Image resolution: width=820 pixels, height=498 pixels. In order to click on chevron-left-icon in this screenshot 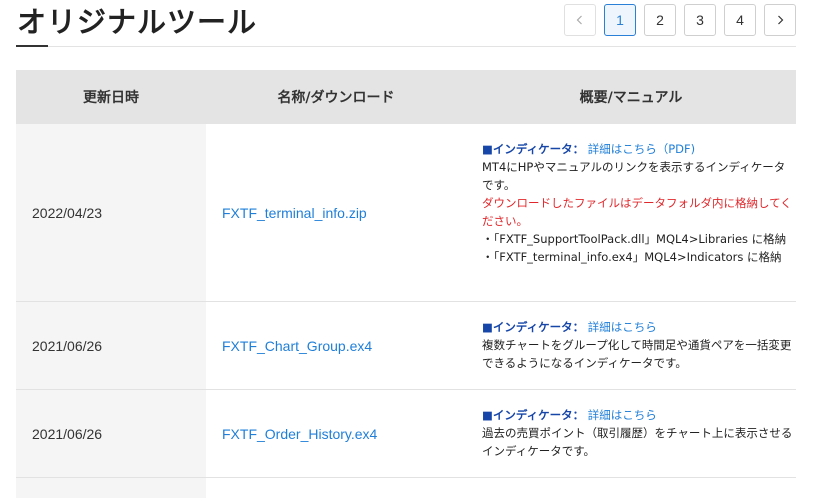, I will do `click(579, 20)`.